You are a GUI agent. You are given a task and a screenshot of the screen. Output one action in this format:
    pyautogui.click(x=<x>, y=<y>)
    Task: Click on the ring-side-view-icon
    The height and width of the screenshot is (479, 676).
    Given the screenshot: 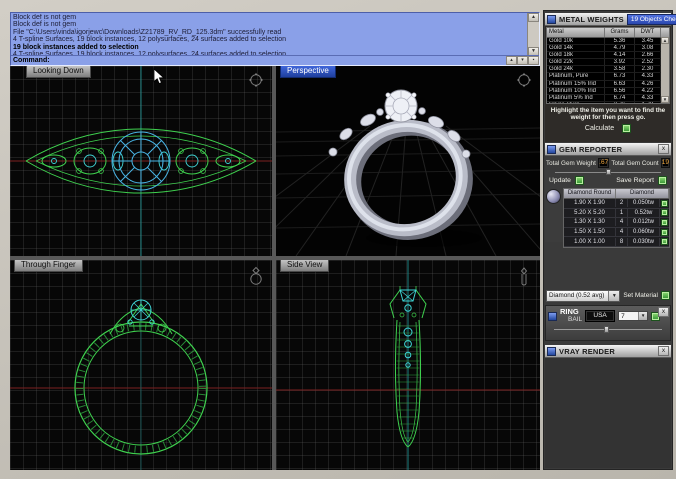 What is the action you would take?
    pyautogui.click(x=524, y=277)
    